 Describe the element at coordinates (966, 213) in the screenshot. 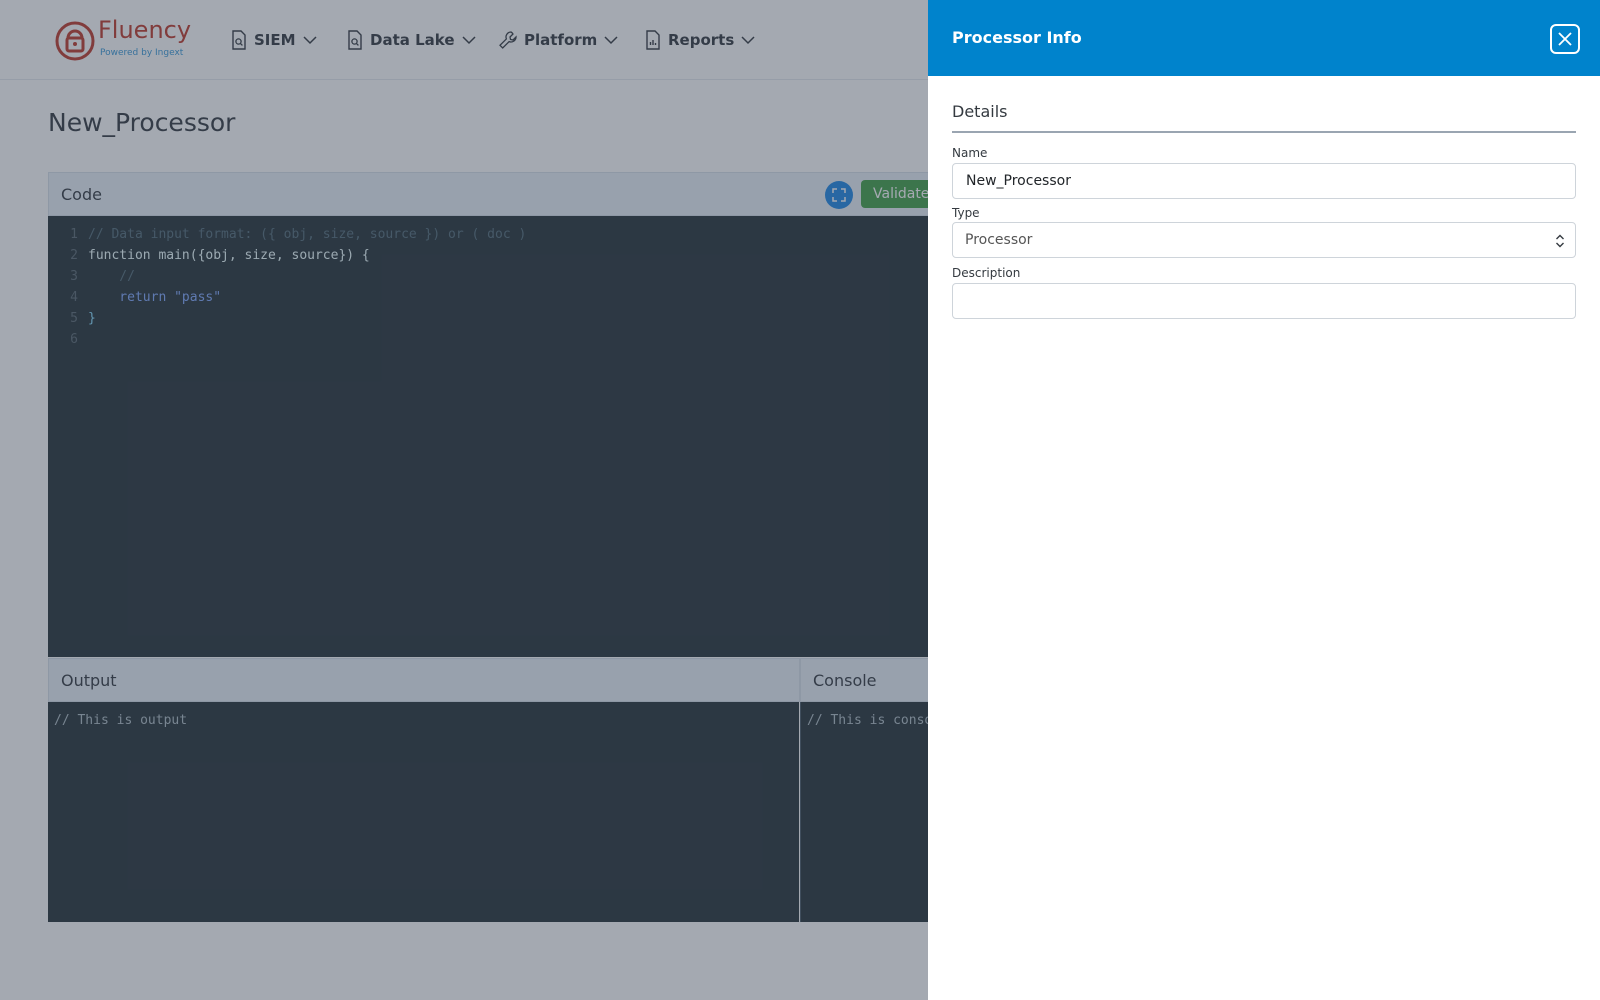

I see `type-label: Type` at that location.